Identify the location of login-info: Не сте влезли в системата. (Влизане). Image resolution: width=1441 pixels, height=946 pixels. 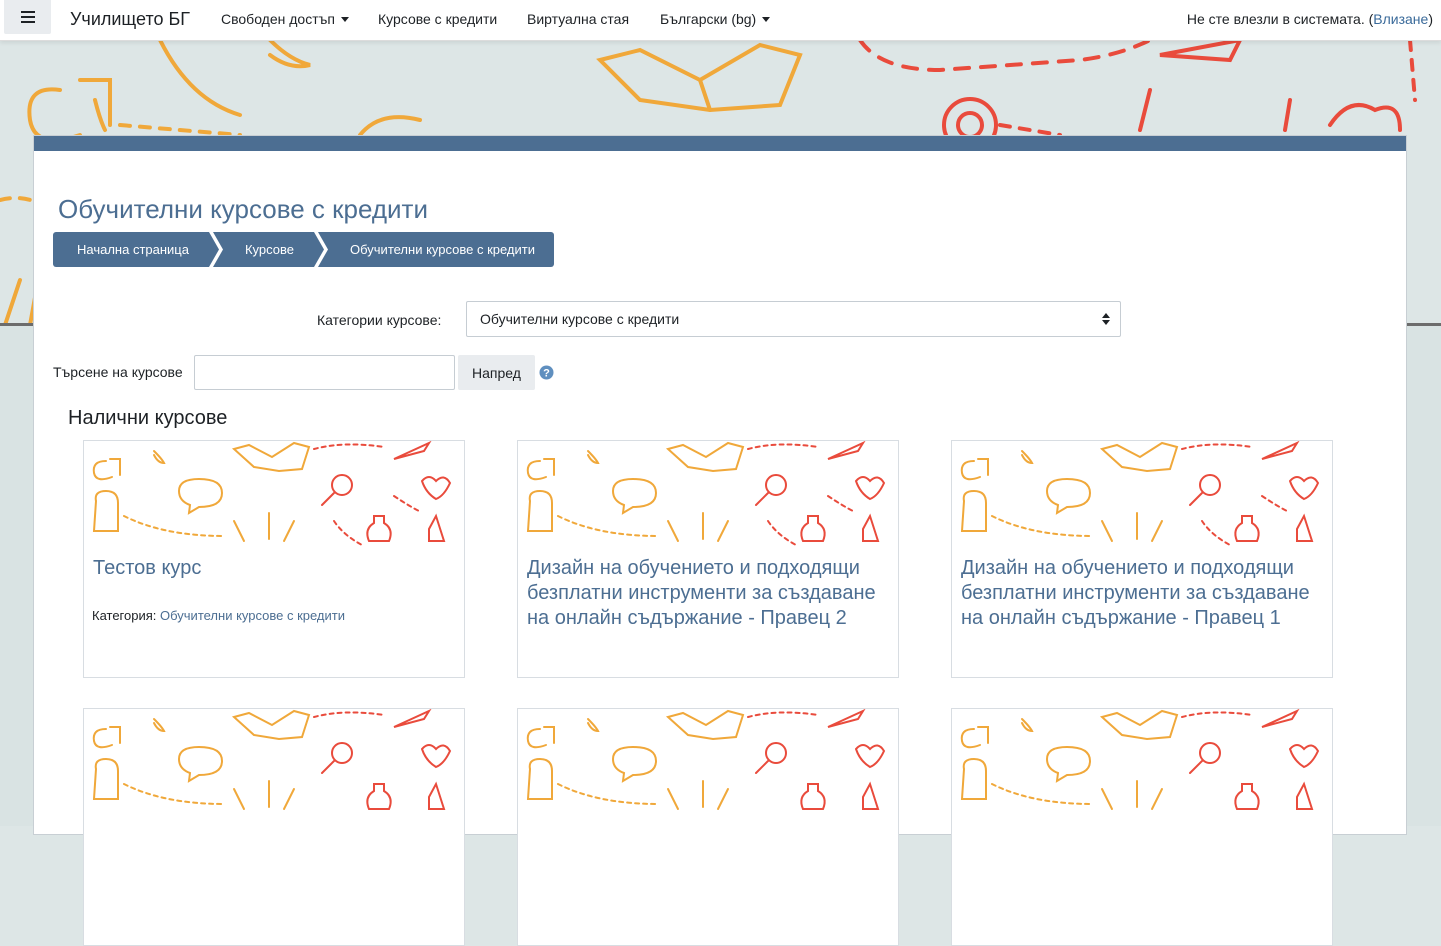
(1310, 19).